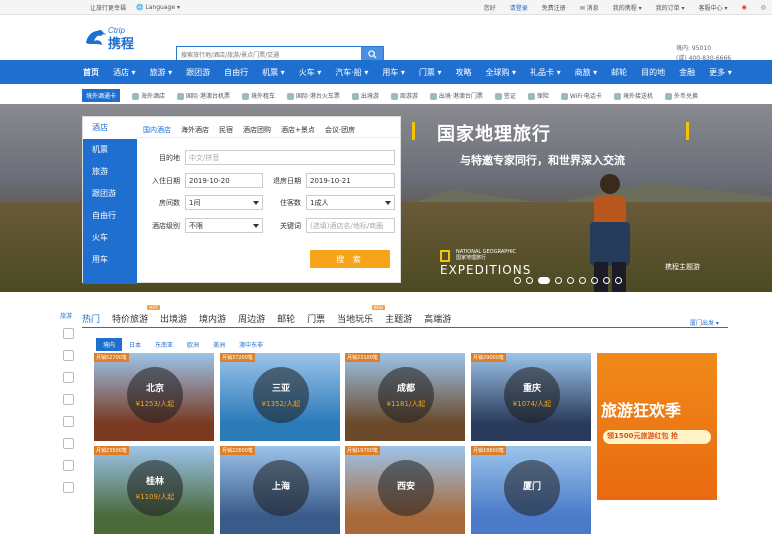  I want to click on nav-item: 跟团游, so click(198, 72).